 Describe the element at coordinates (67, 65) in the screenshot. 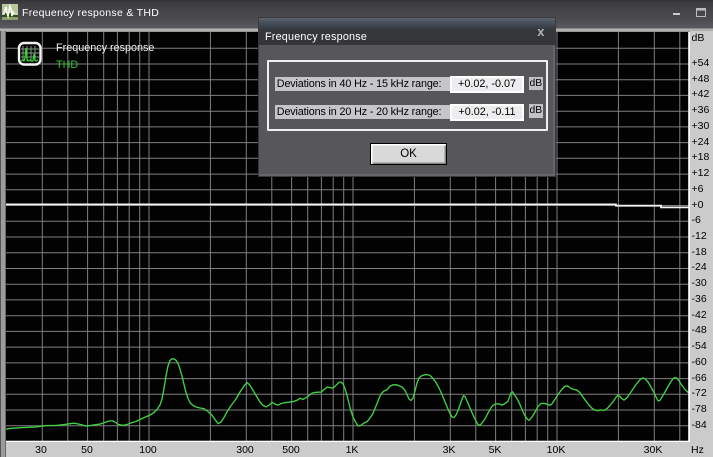

I see `svg-text: THD` at that location.